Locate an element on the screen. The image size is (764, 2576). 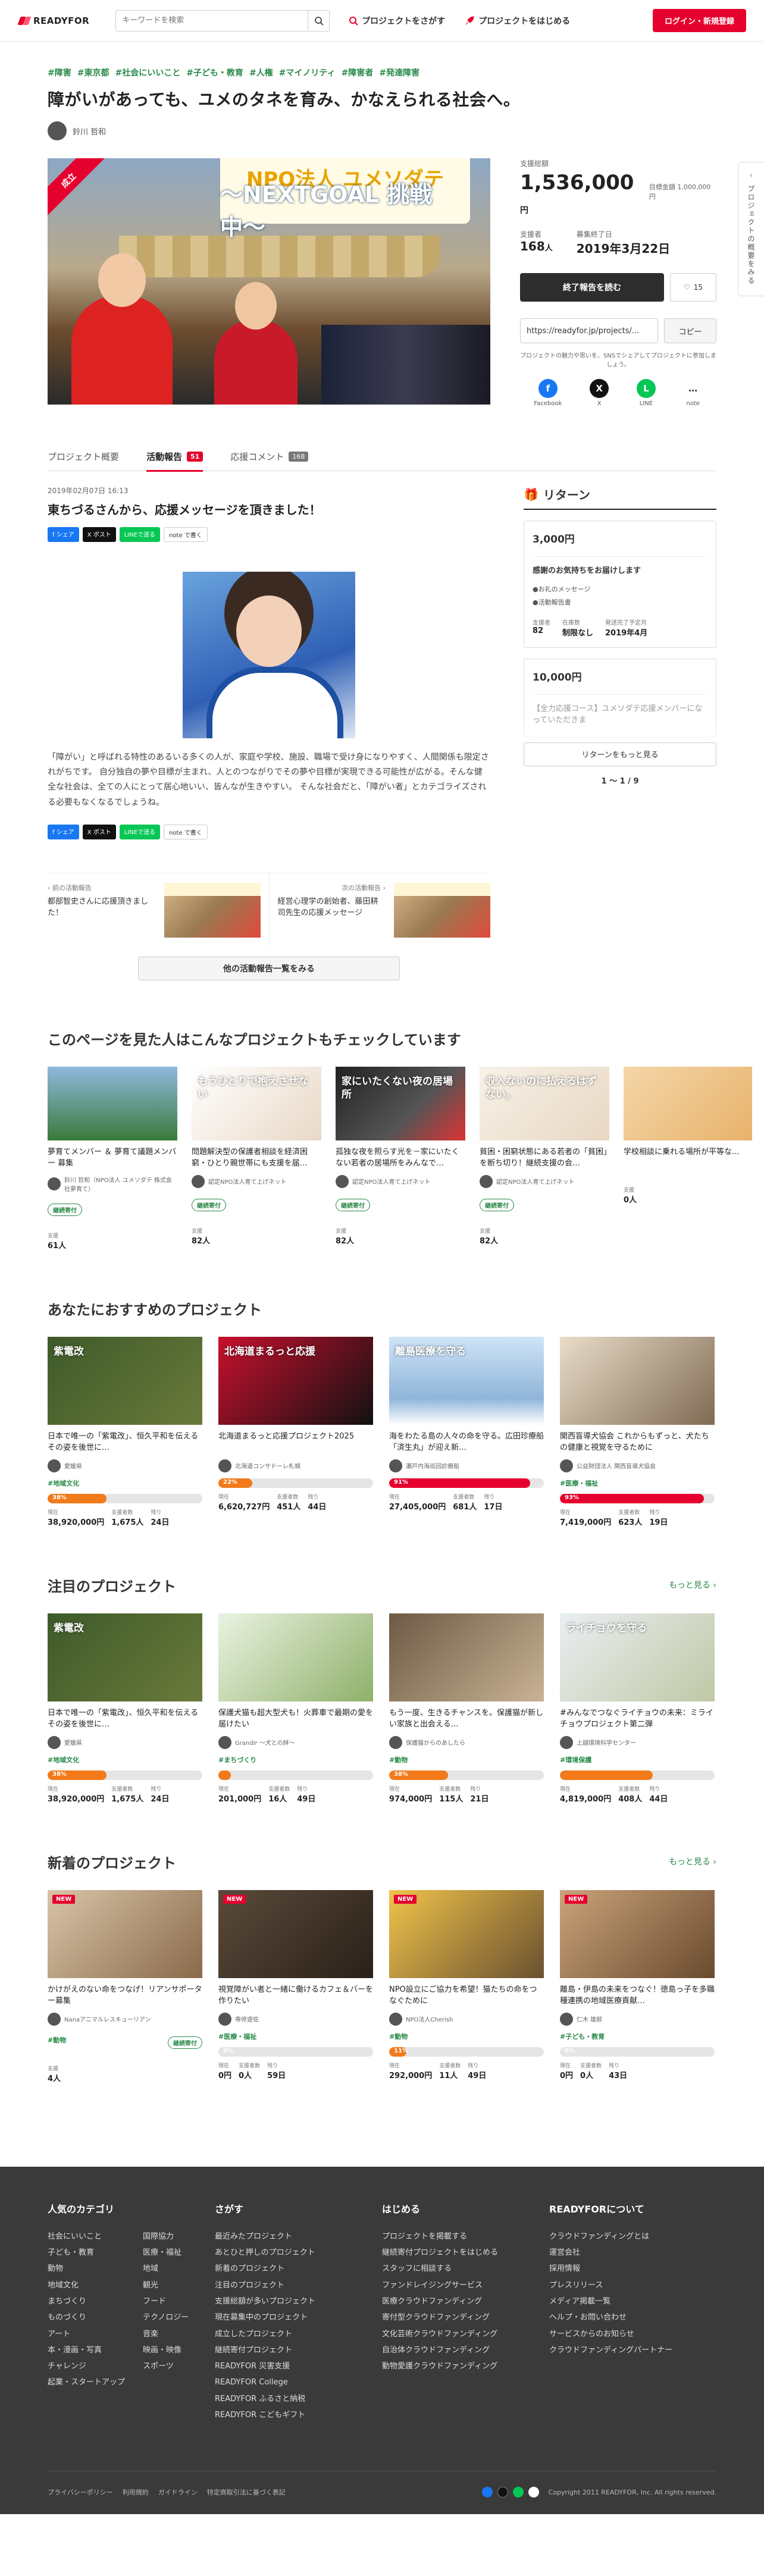
footer-link: 成立したプロジェクト is located at coordinates (298, 2334).